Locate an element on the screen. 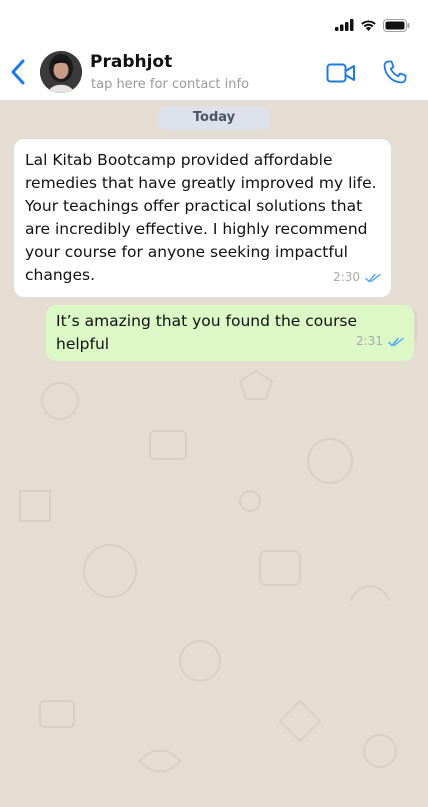 The image size is (428, 807). video-call-icon is located at coordinates (340, 73).